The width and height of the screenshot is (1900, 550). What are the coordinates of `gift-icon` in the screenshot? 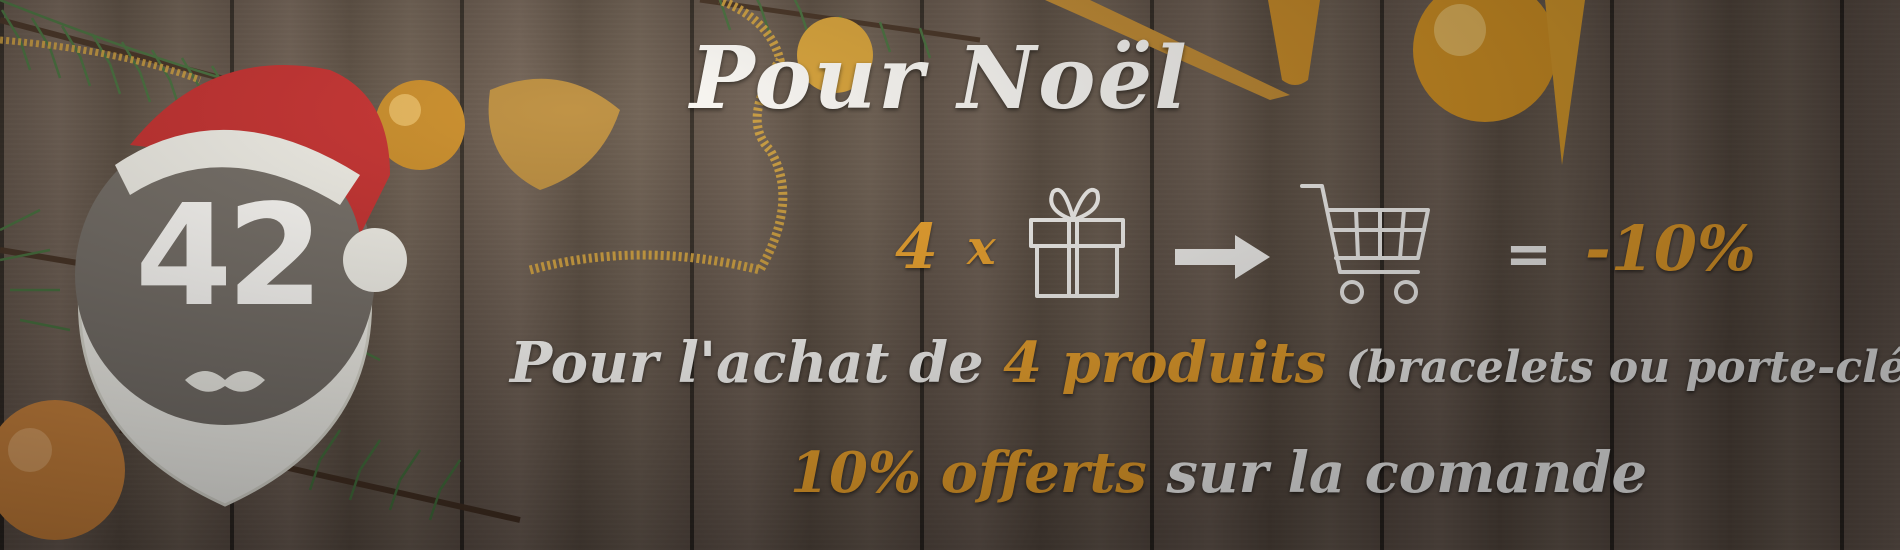 It's located at (1077, 242).